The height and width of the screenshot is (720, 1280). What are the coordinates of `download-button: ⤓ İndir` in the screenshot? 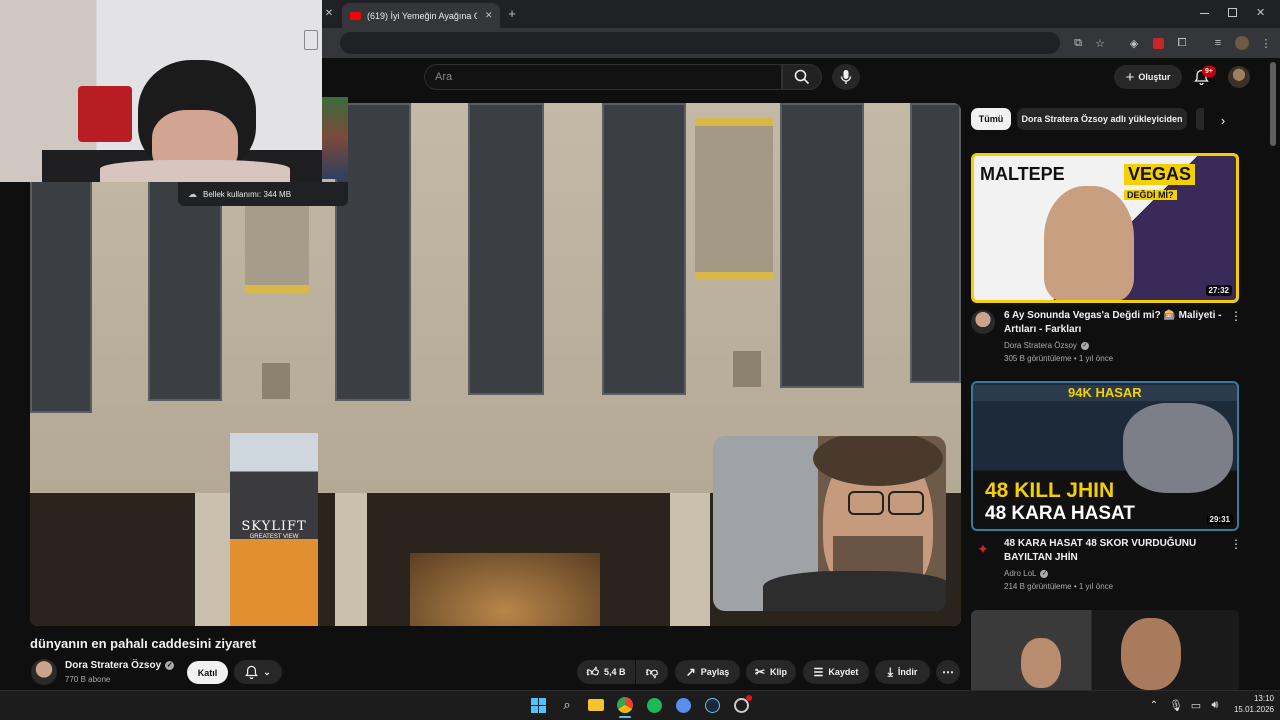 It's located at (902, 672).